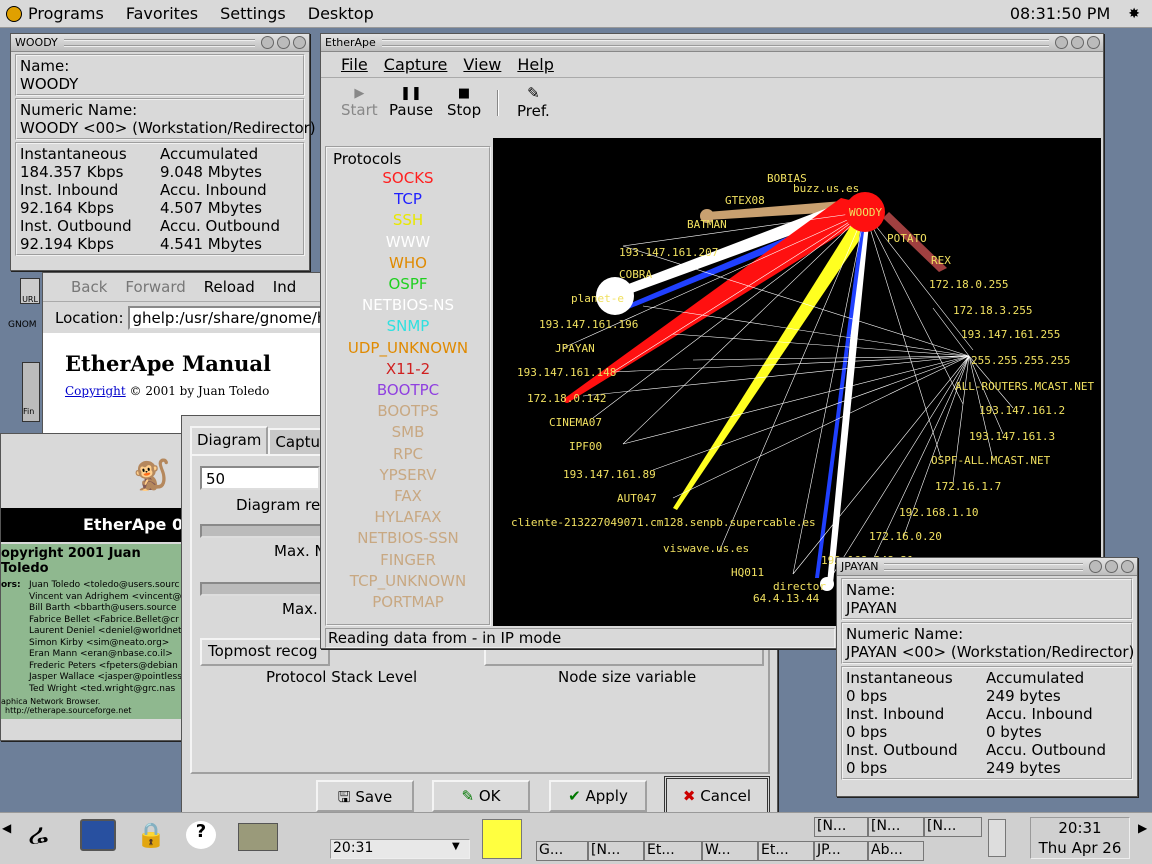 This screenshot has height=864, width=1152. What do you see at coordinates (416, 64) in the screenshot?
I see `menu-capture: Capture` at bounding box center [416, 64].